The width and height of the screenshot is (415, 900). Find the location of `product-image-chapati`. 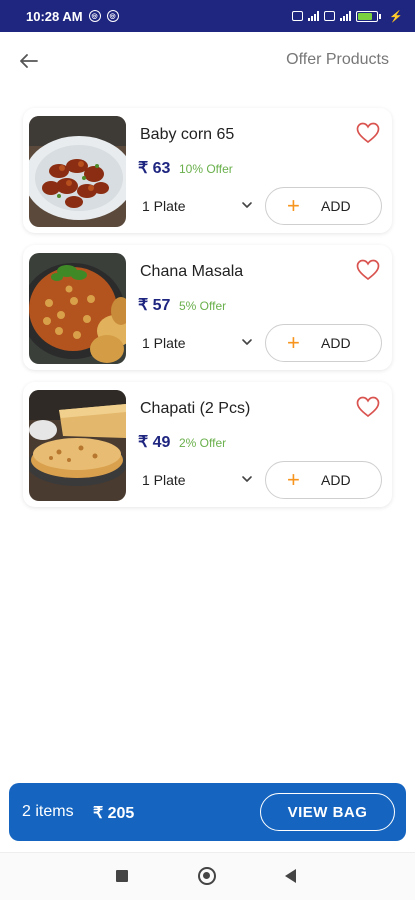

product-image-chapati is located at coordinates (77, 445).